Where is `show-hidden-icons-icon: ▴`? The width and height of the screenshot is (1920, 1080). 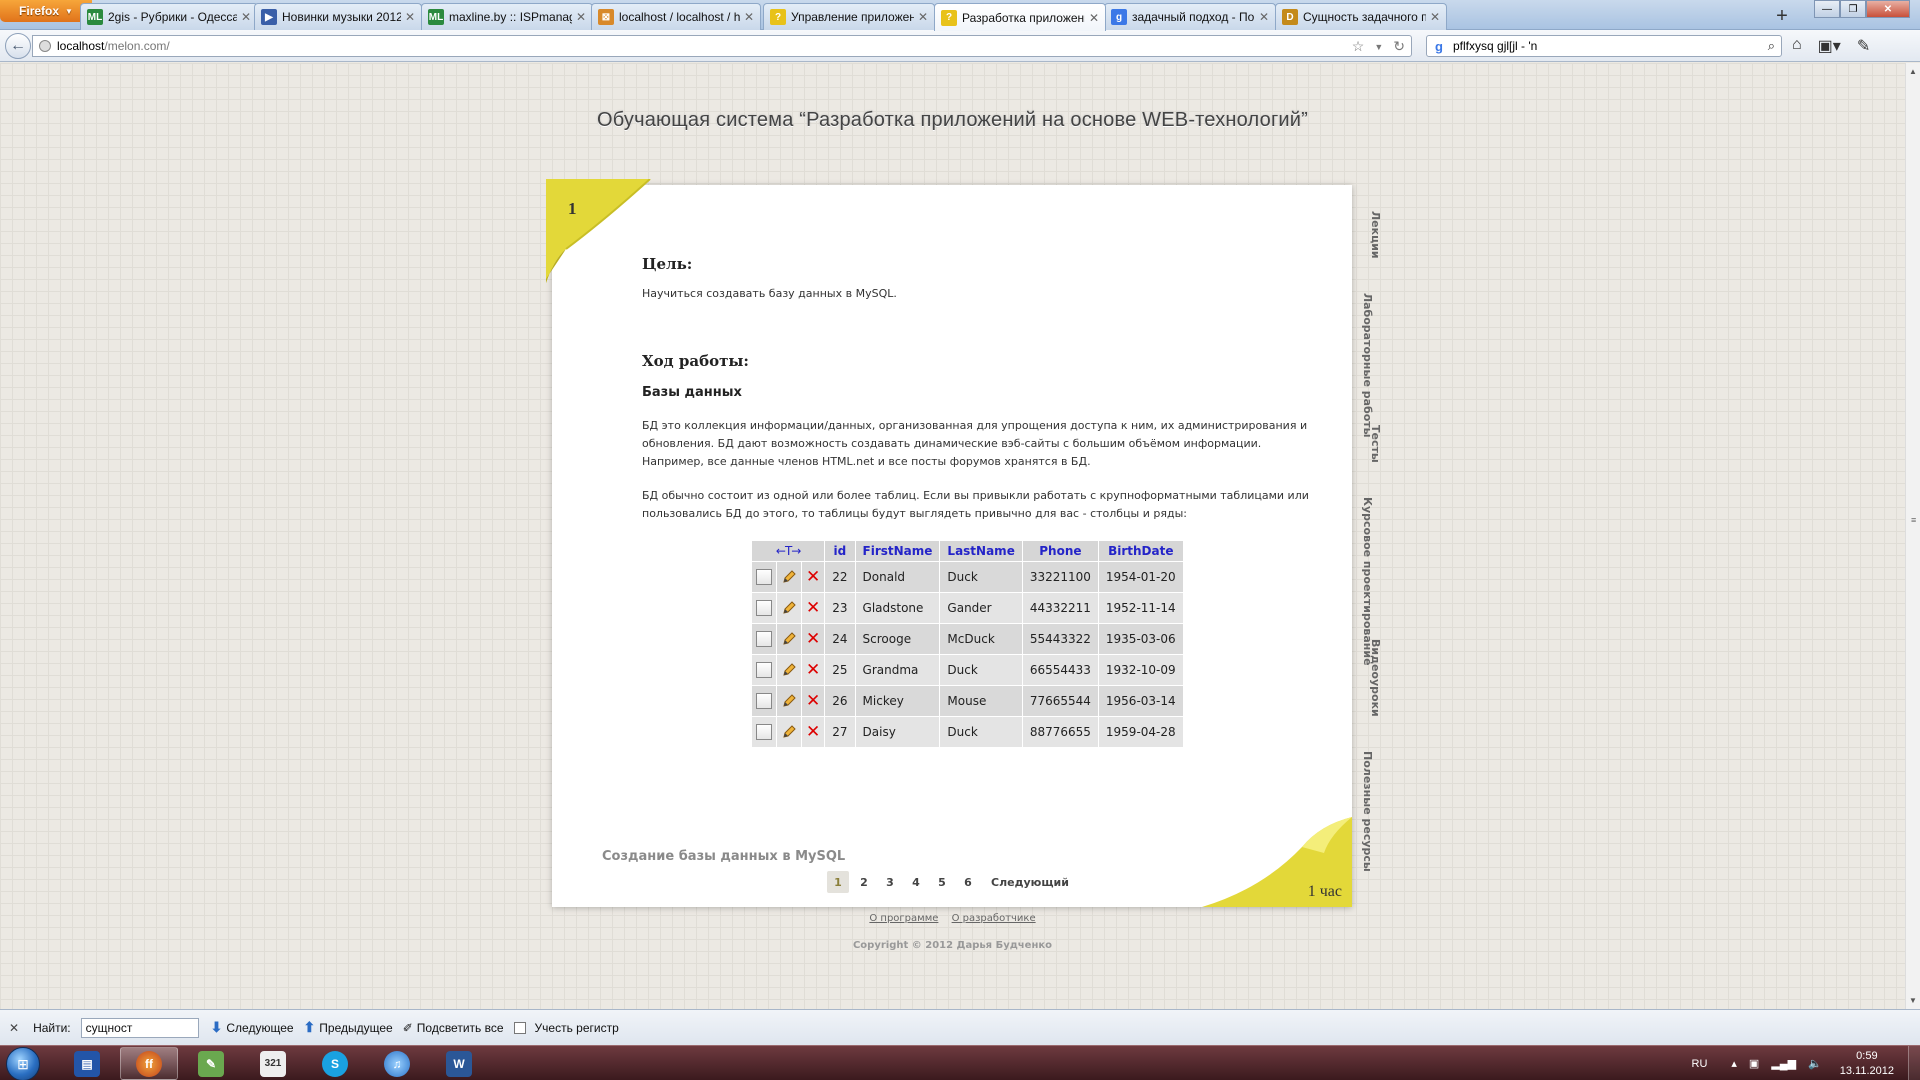 show-hidden-icons-icon: ▴ is located at coordinates (1734, 1063).